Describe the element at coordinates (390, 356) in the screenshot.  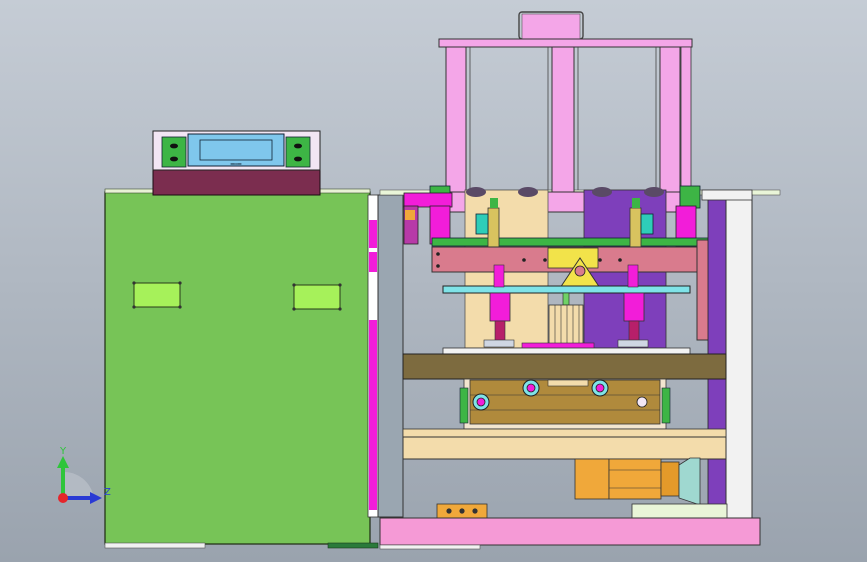
I see `frame-post-left` at that location.